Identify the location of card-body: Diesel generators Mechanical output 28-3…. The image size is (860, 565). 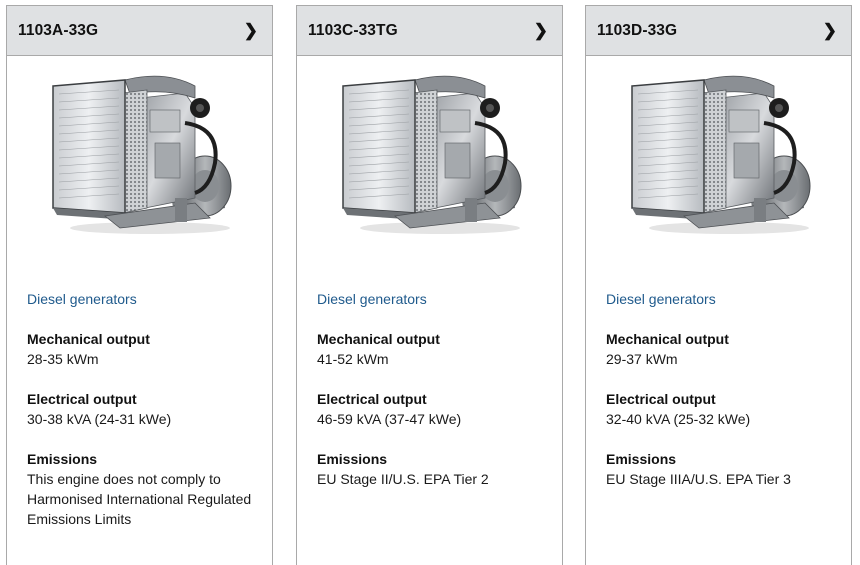
(144, 419).